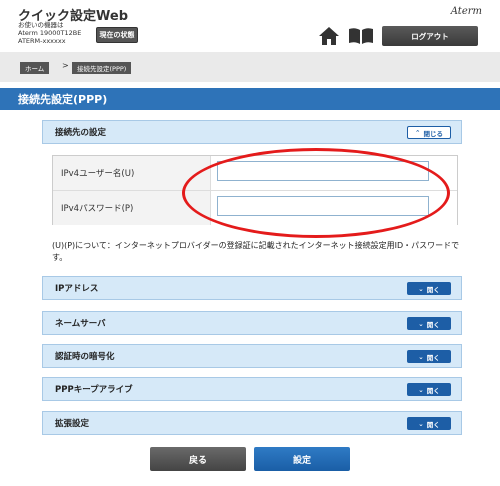 Image resolution: width=500 pixels, height=486 pixels. What do you see at coordinates (80, 324) in the screenshot?
I see `section-label: ネームサーバ` at bounding box center [80, 324].